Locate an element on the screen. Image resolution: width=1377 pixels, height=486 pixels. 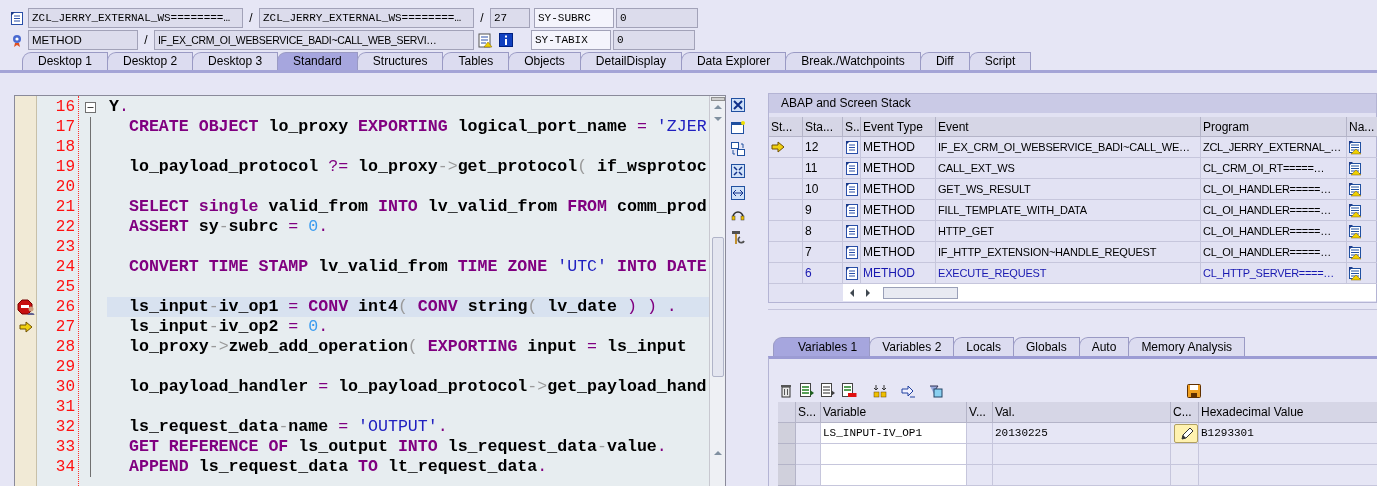
table-cell: 8 is located at coordinates (823, 231).